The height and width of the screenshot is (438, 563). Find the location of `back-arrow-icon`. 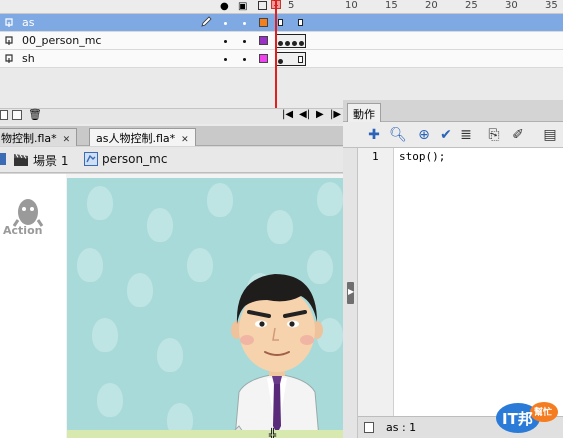

back-arrow-icon is located at coordinates (3, 159).